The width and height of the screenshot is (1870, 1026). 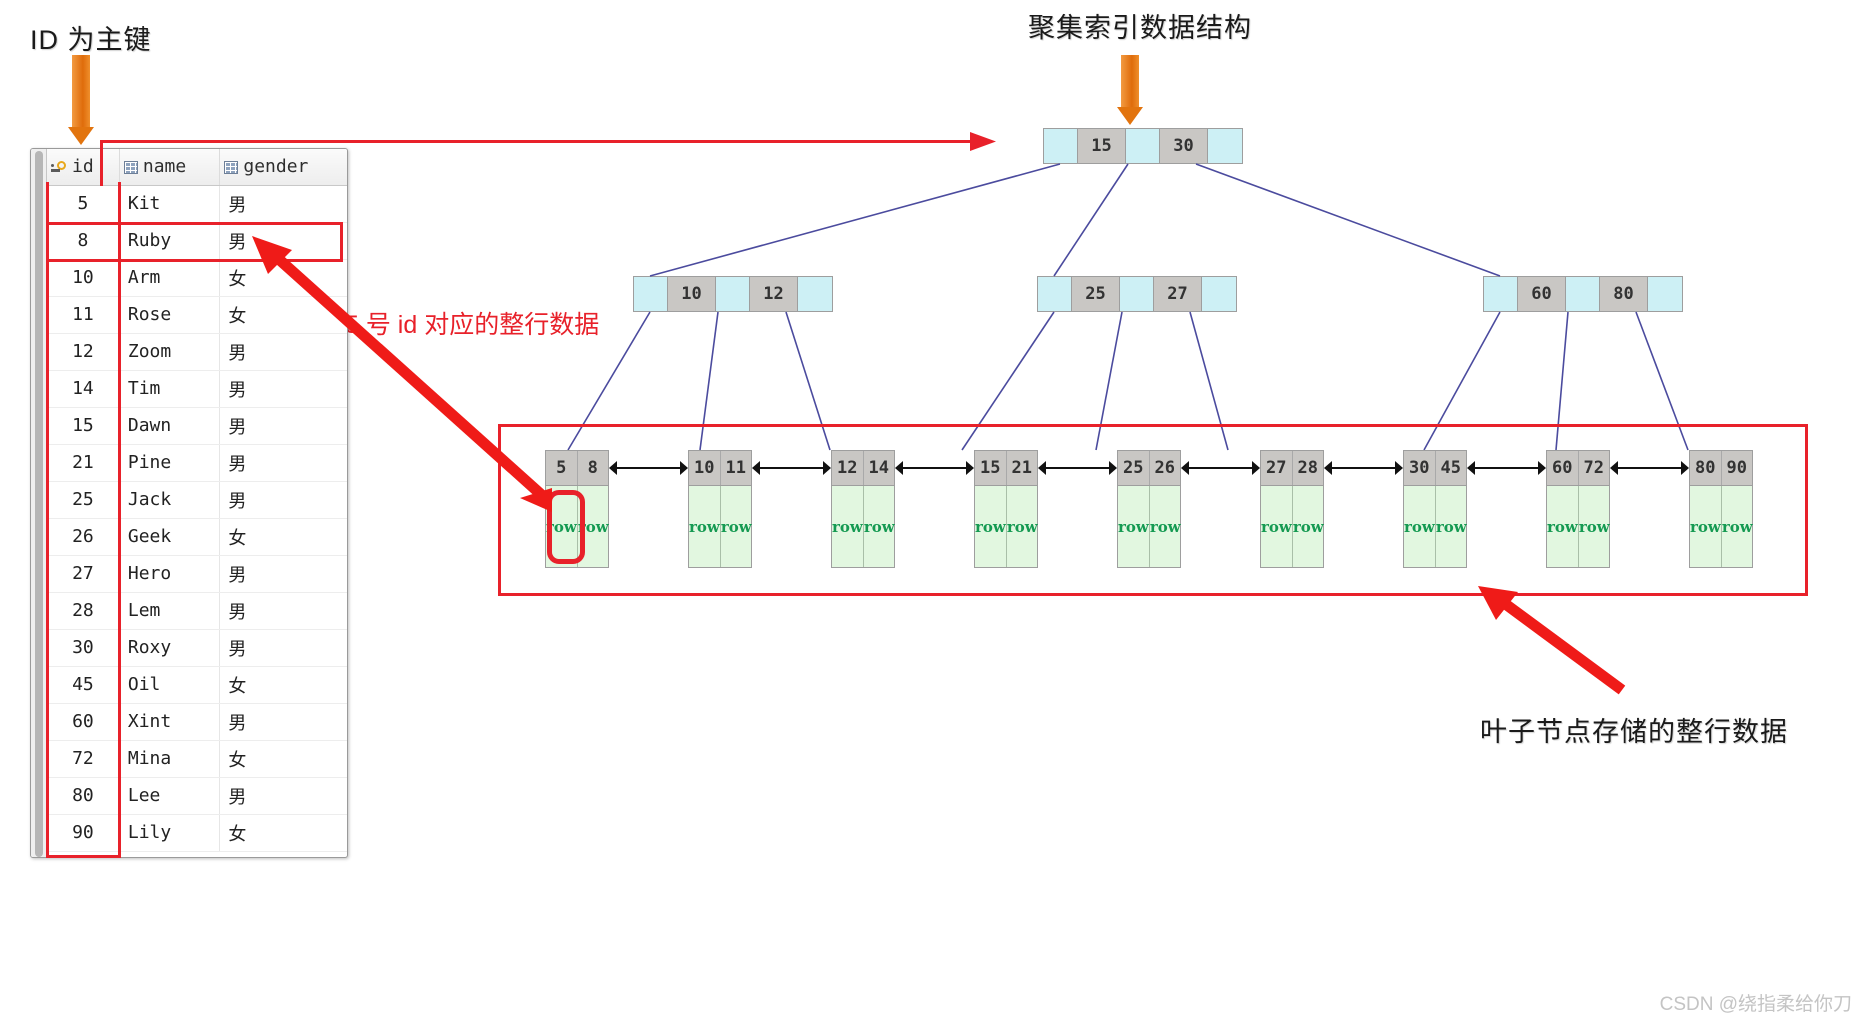 What do you see at coordinates (1542, 294) in the screenshot?
I see `internal-2-key-0: 60` at bounding box center [1542, 294].